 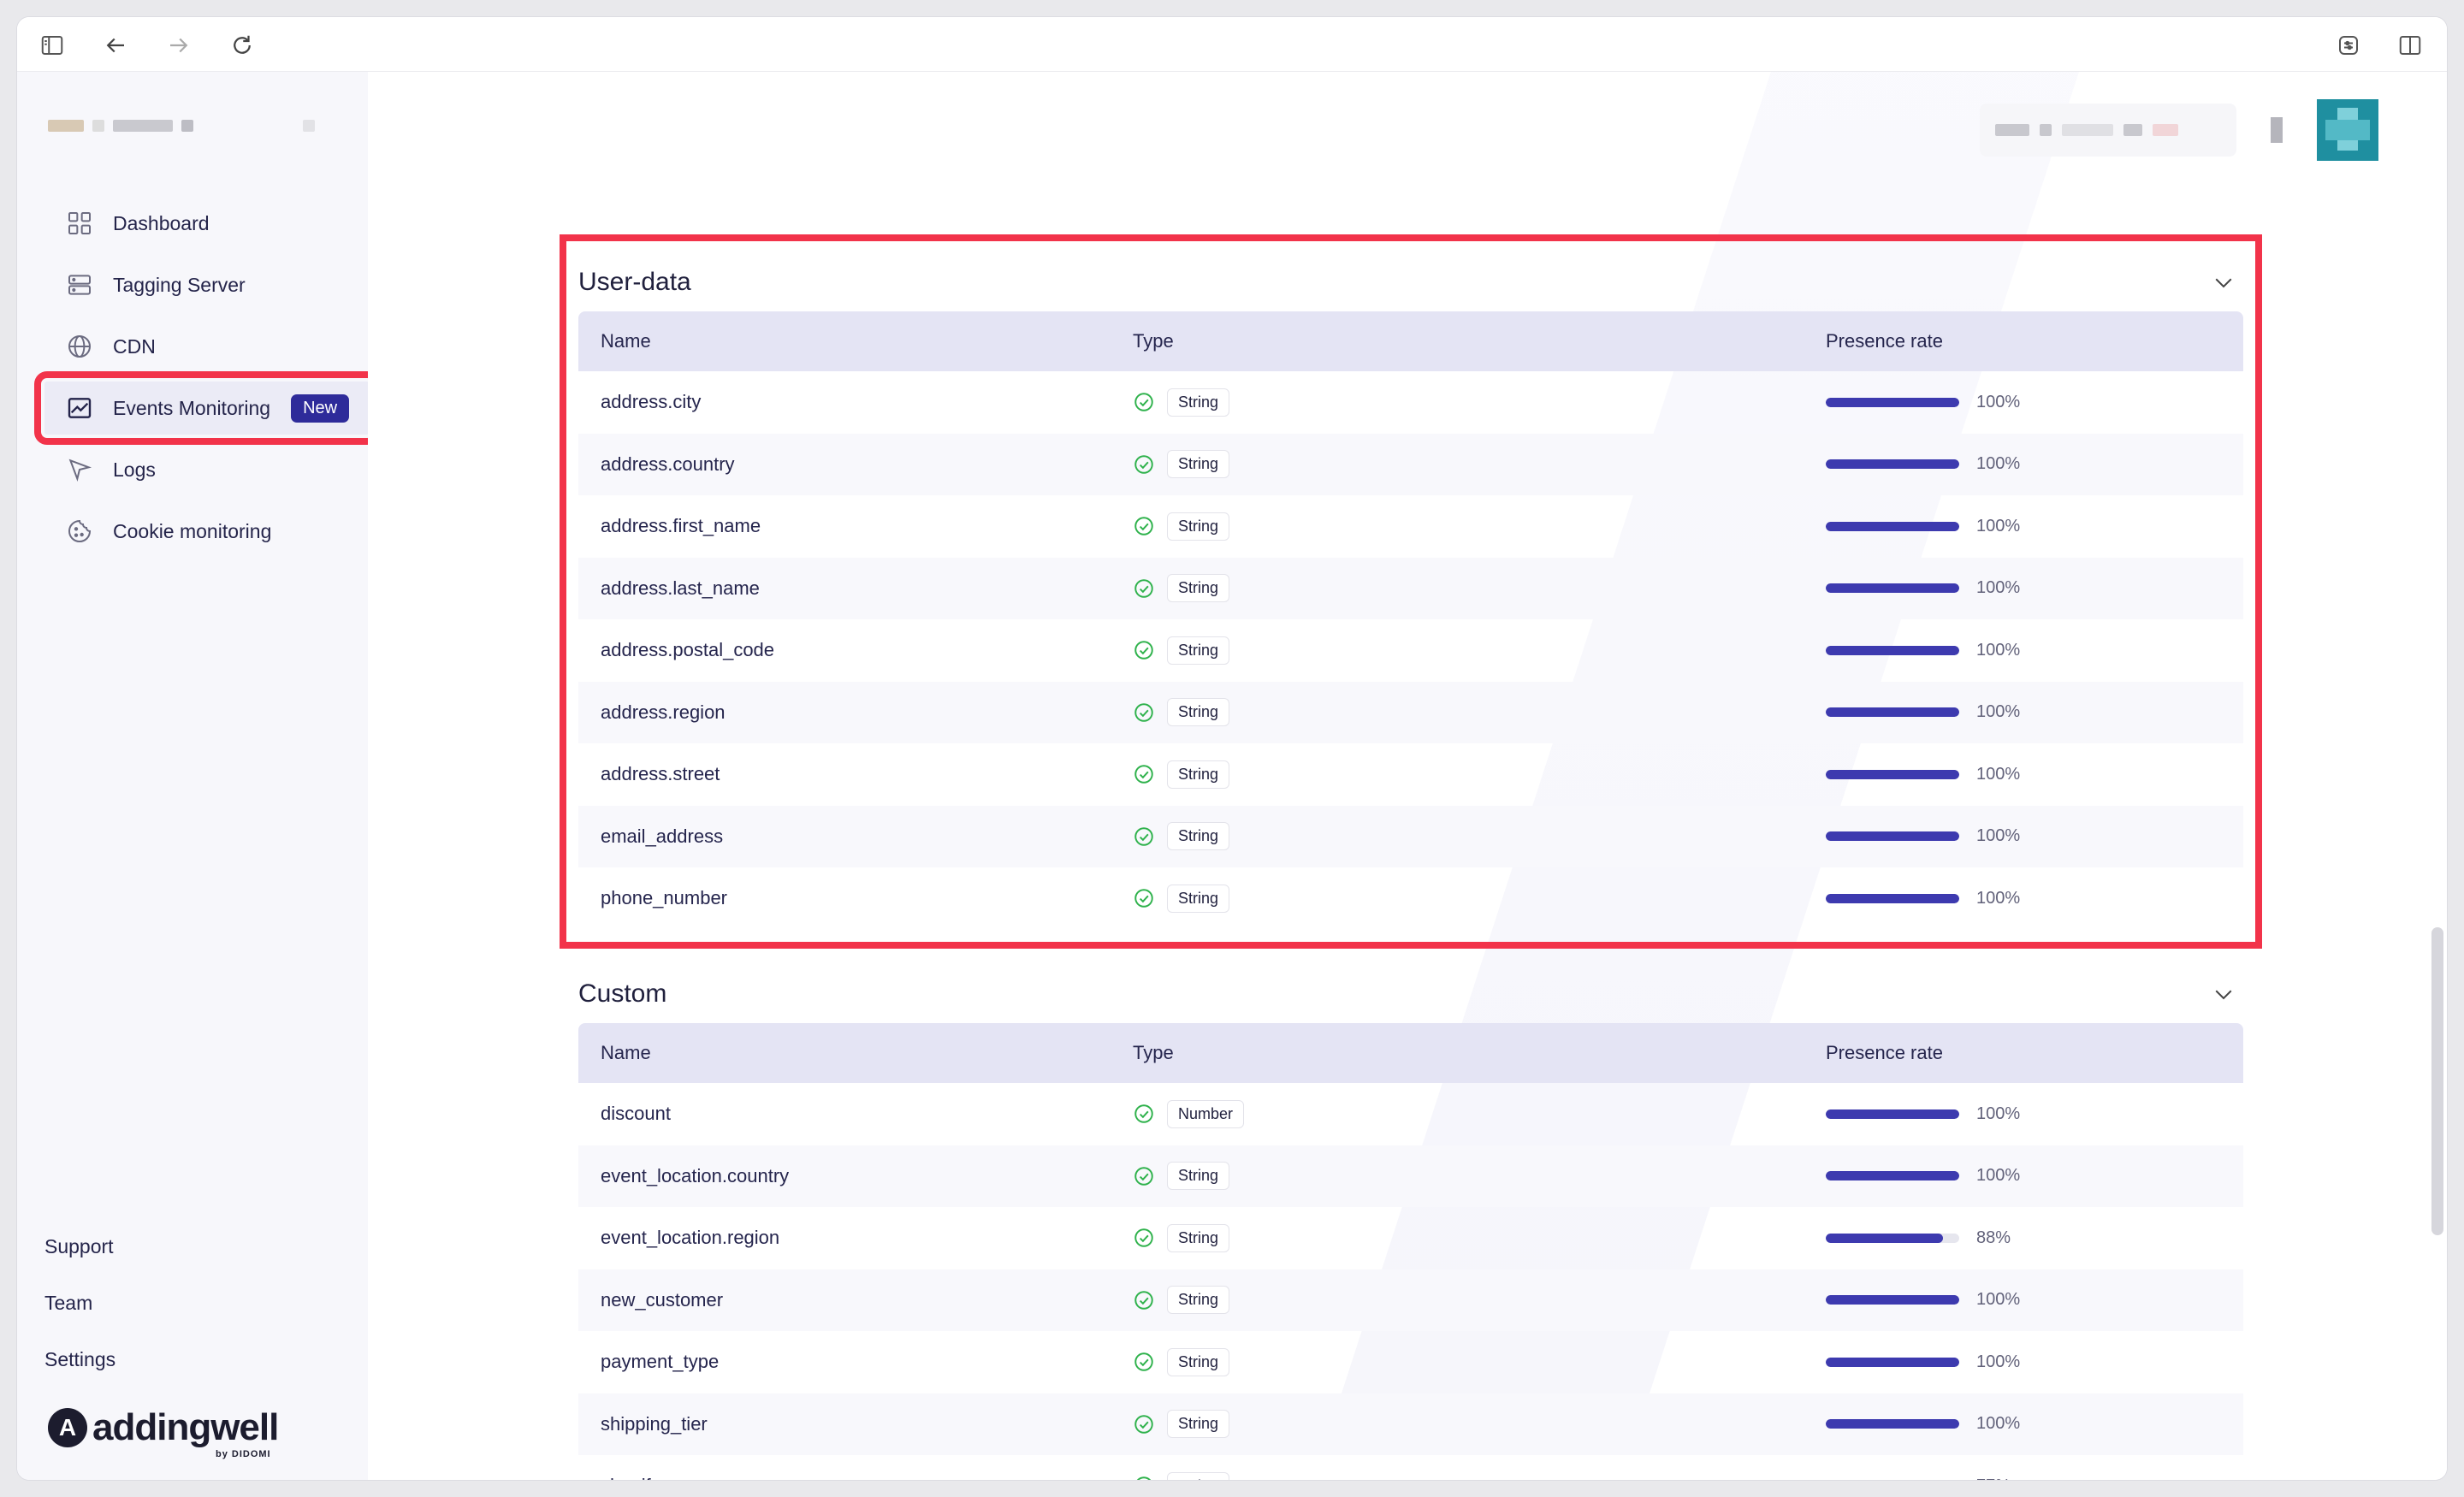 What do you see at coordinates (1410, 1424) in the screenshot?
I see `table-row: shipping_tier String 100%` at bounding box center [1410, 1424].